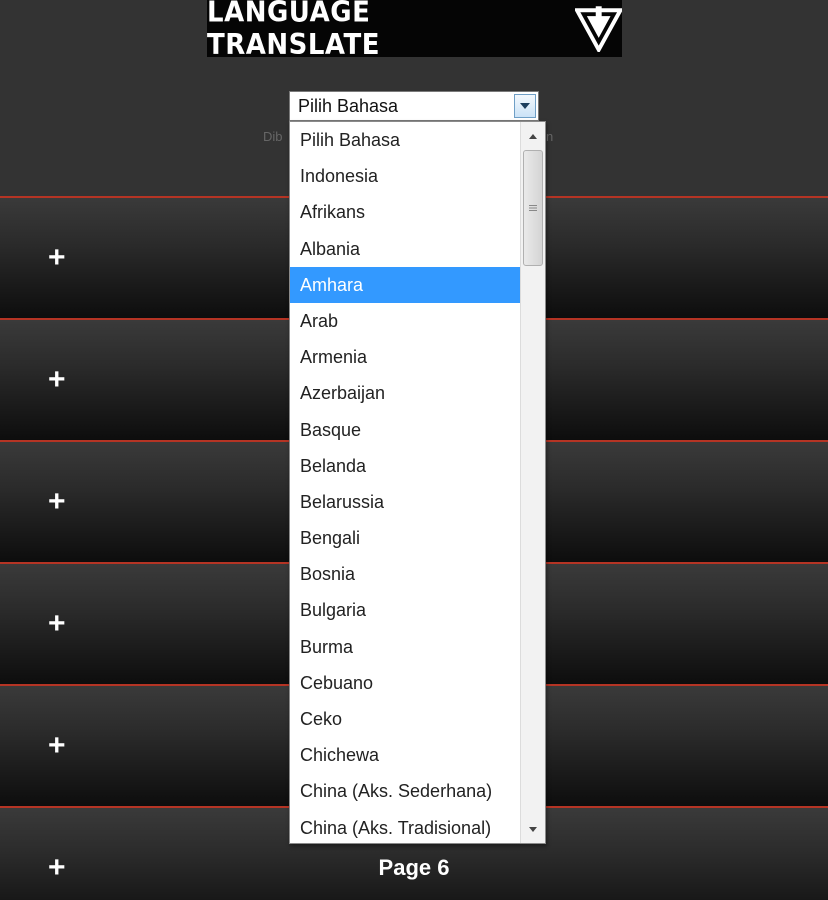 The width and height of the screenshot is (828, 900). I want to click on language-option: Amhara, so click(405, 284).